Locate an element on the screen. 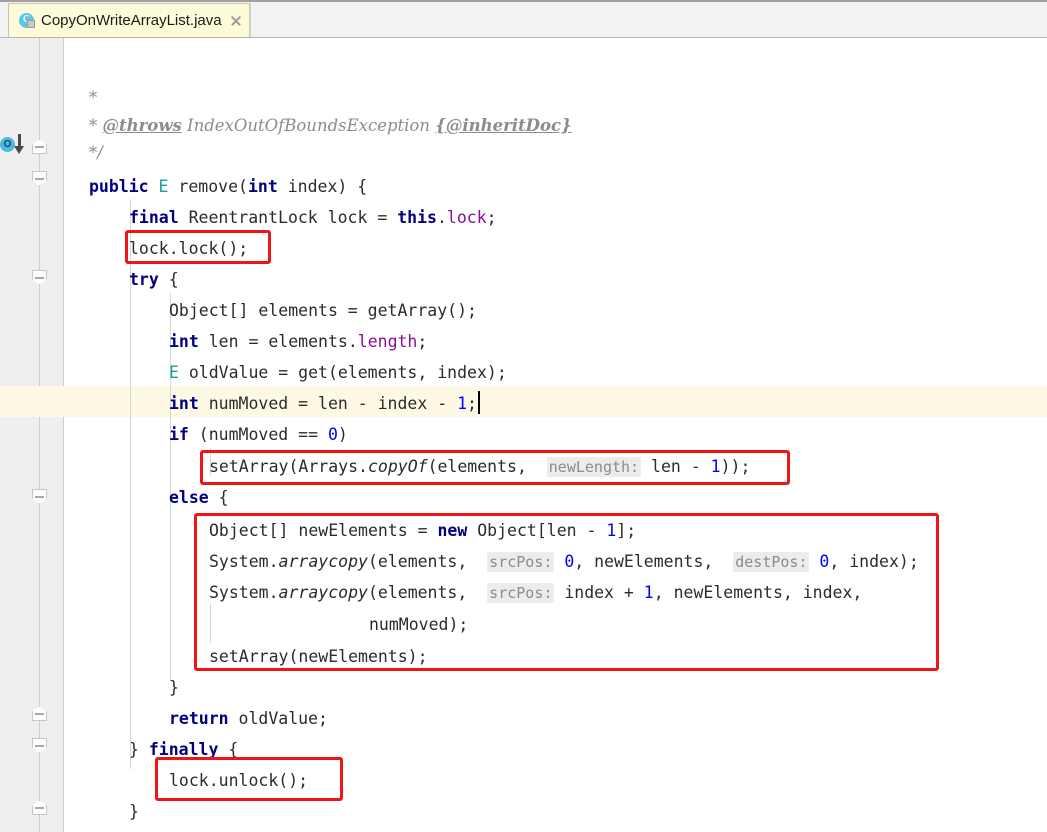 Image resolution: width=1047 pixels, height=832 pixels. java-class-icon: C is located at coordinates (27, 20).